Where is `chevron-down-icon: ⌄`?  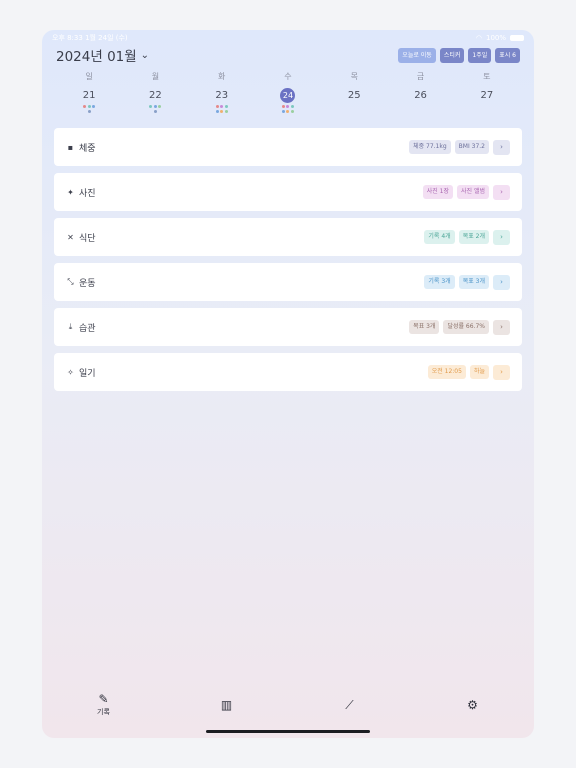
chevron-down-icon: ⌄ is located at coordinates (145, 55).